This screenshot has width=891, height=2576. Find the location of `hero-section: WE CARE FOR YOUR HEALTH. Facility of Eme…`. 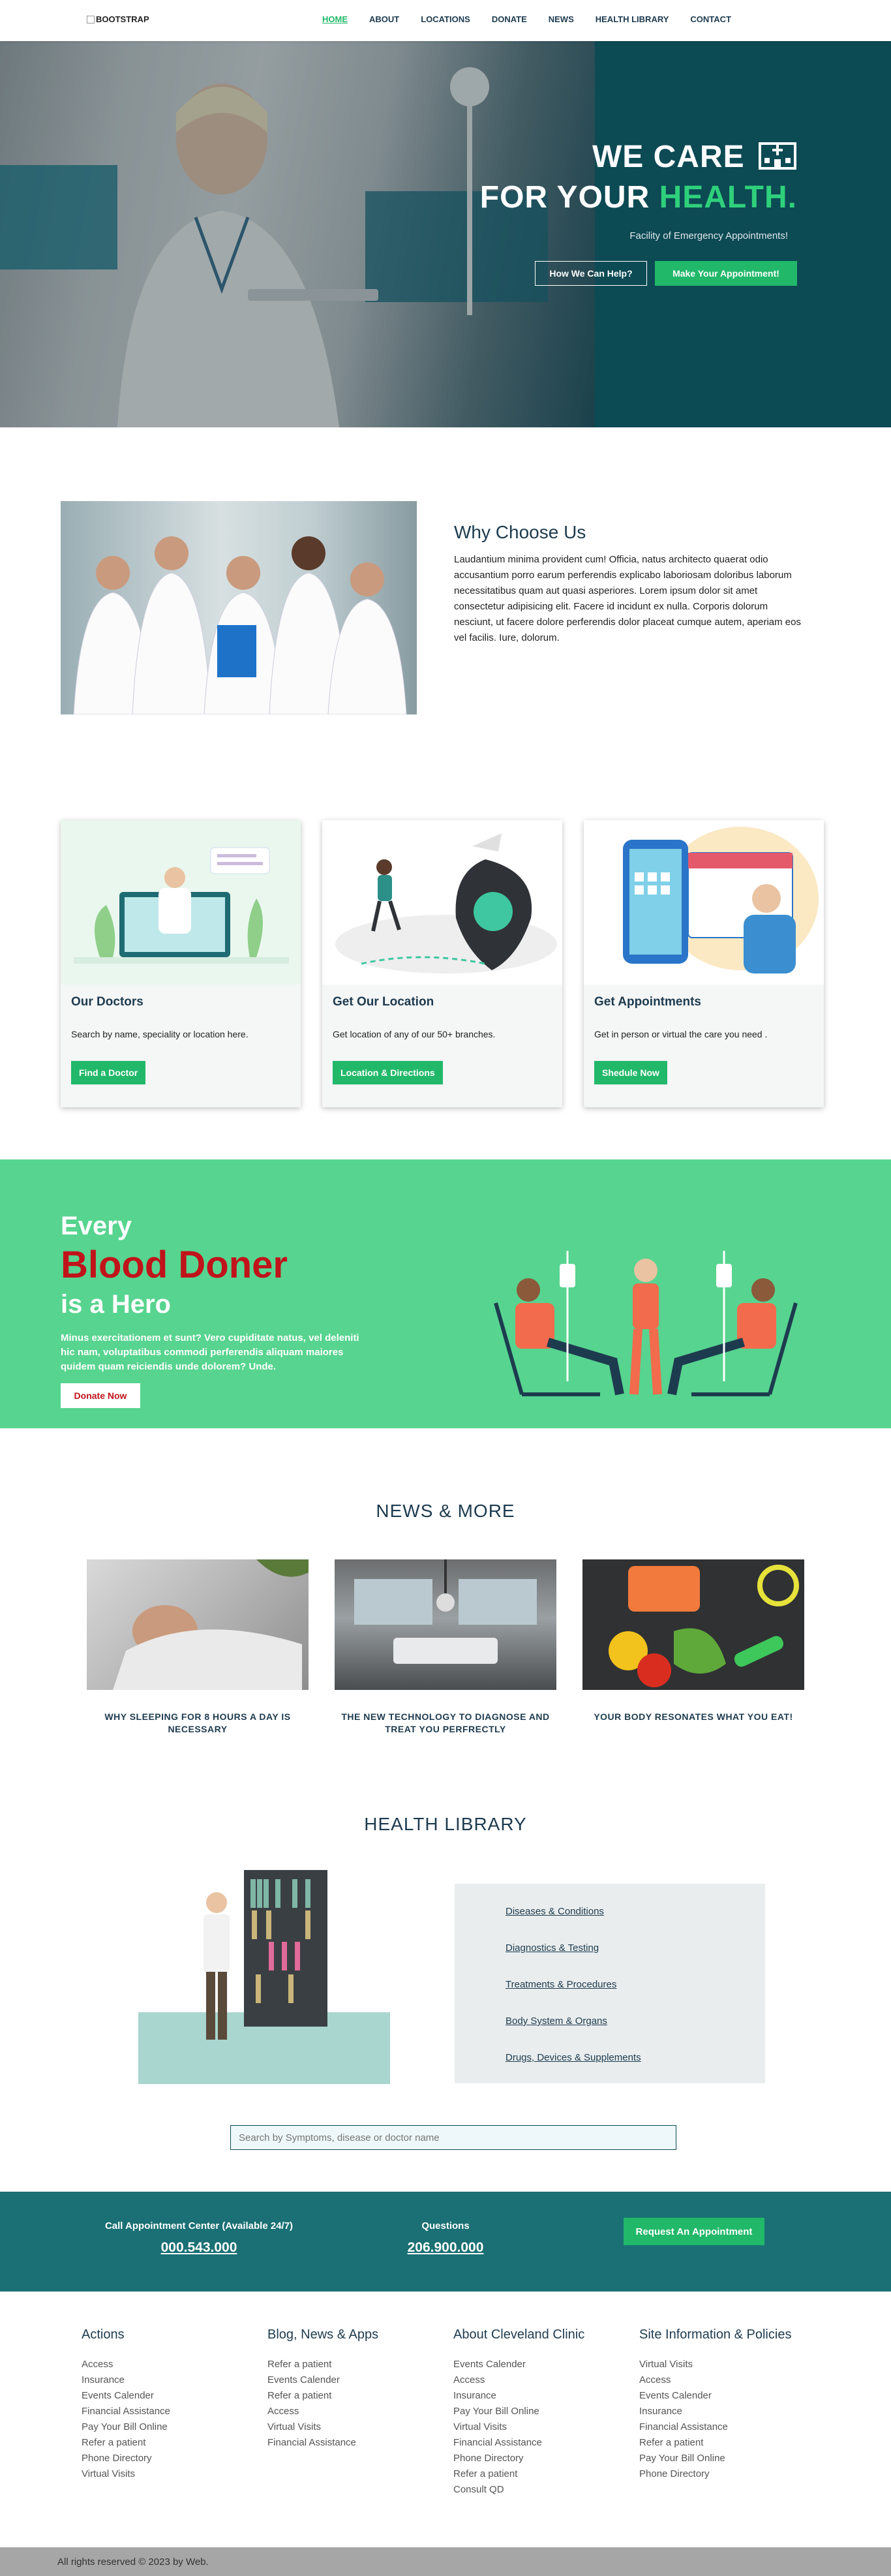

hero-section: WE CARE FOR YOUR HEALTH. Facility of Eme… is located at coordinates (445, 234).